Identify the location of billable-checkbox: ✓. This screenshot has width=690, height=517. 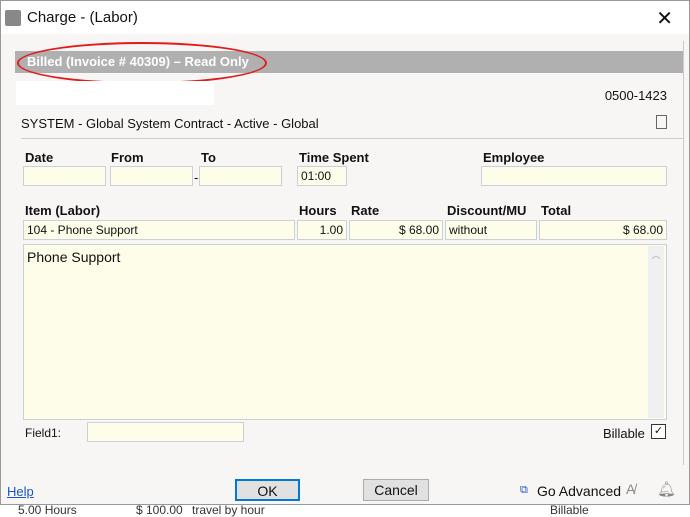
(658, 431).